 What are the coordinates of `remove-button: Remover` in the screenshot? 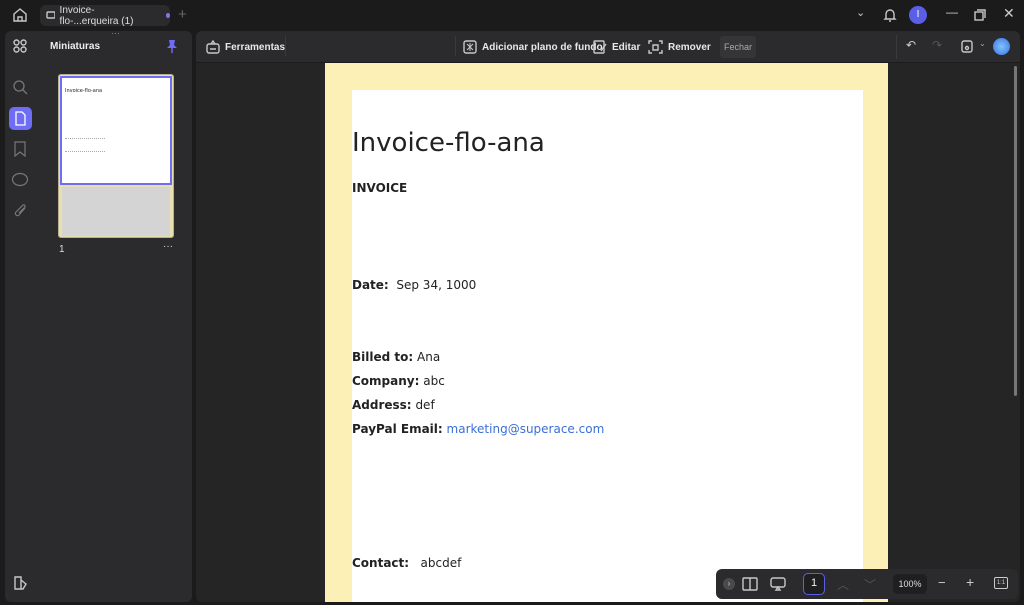 It's located at (679, 47).